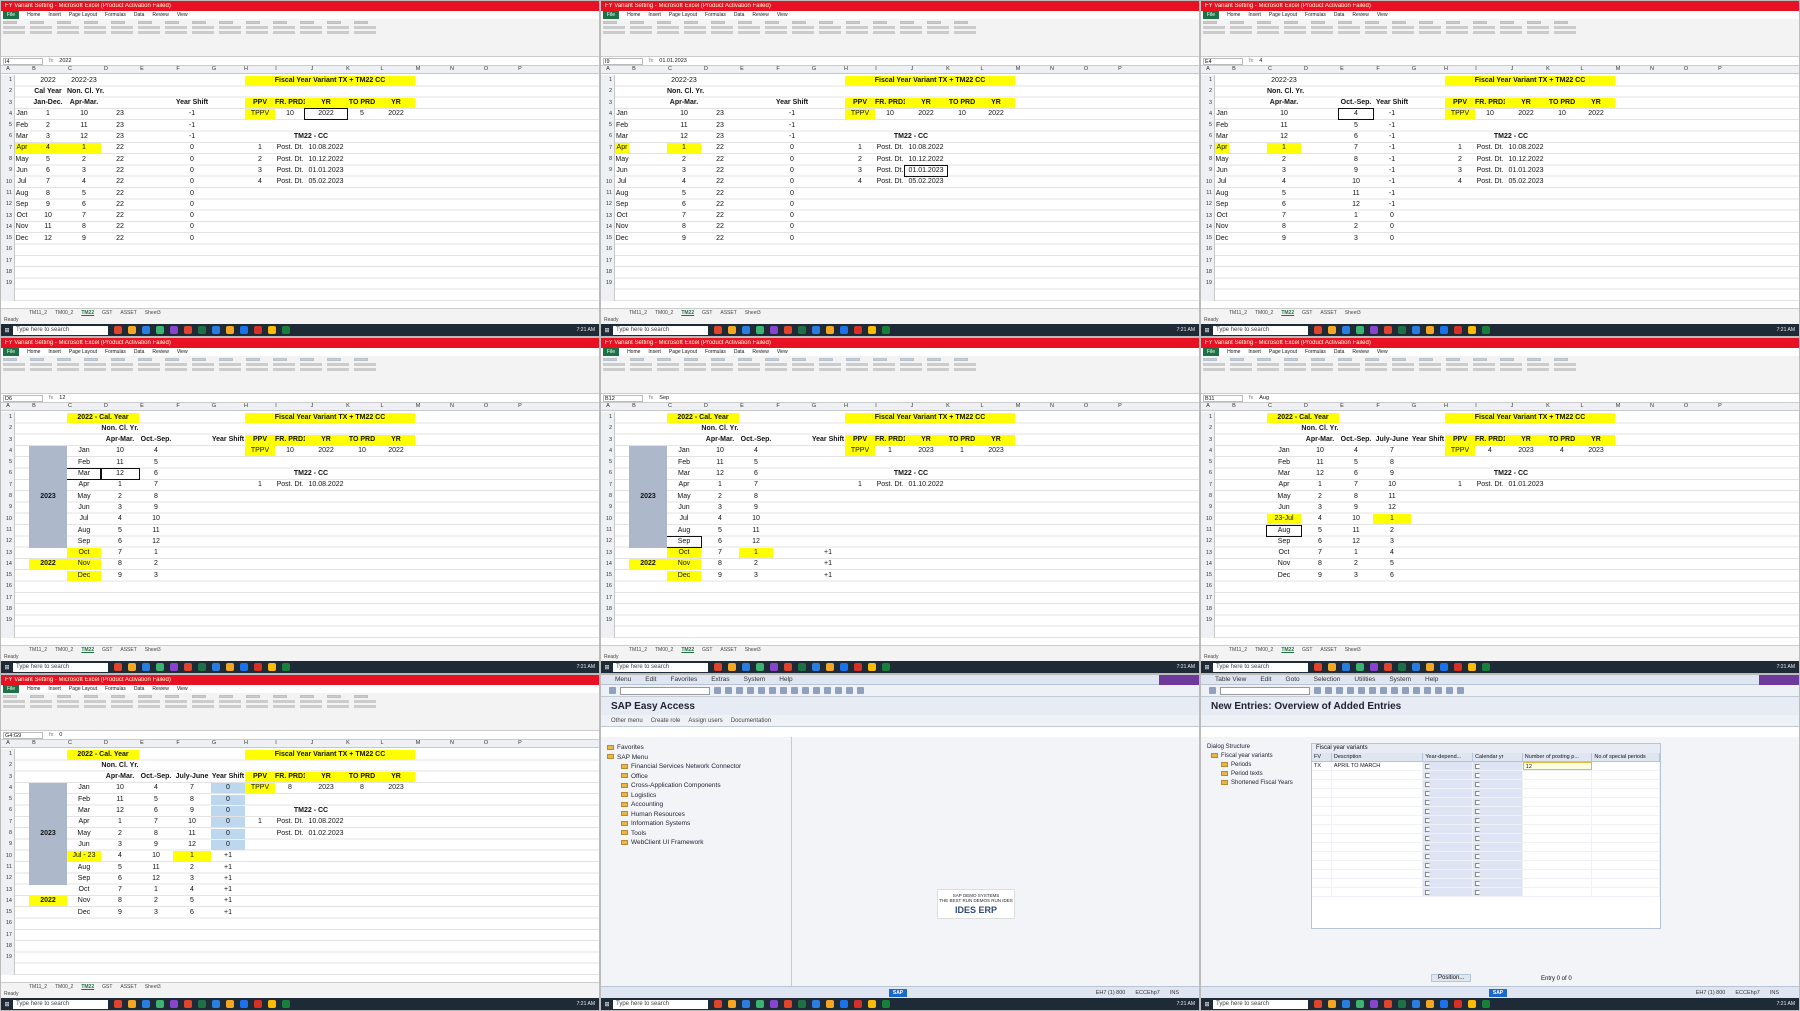  What do you see at coordinates (1548, 69) in the screenshot?
I see `column-letter: K` at bounding box center [1548, 69].